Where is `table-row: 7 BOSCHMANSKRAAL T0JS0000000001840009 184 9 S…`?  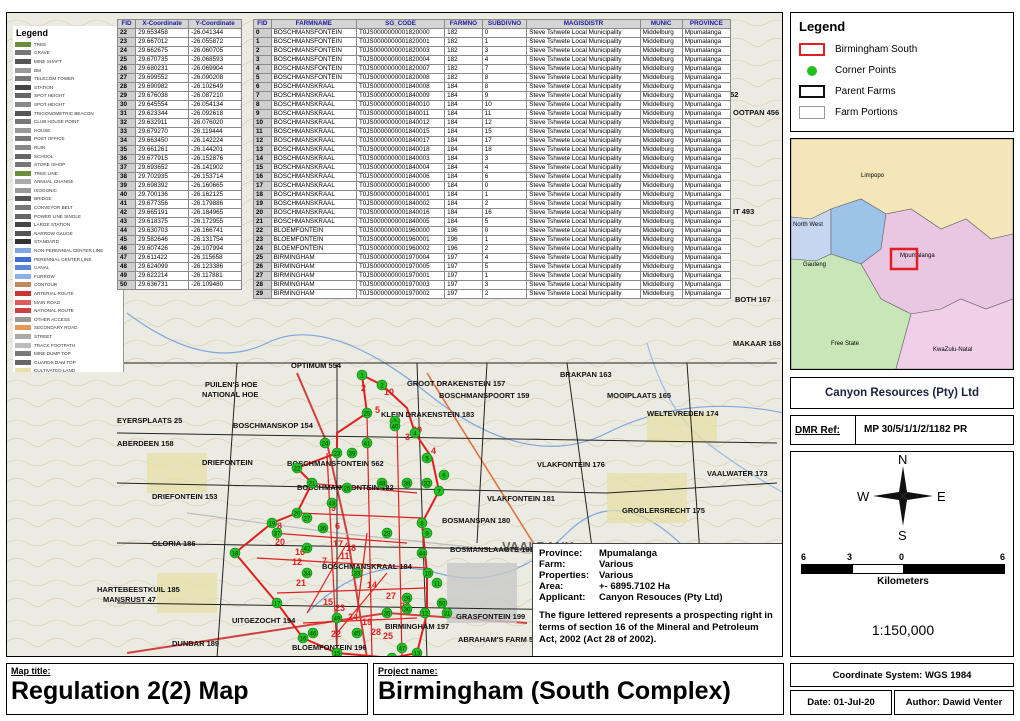
table-row: 7 BOSCHMANSKRAAL T0JS0000000001840009 184 9 S… is located at coordinates (492, 96).